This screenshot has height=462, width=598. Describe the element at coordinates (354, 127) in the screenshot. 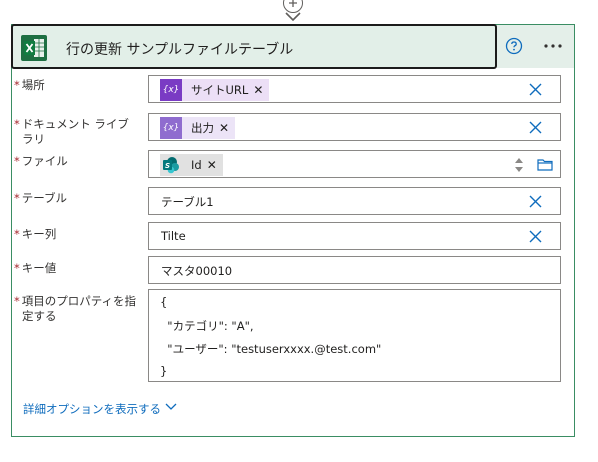

I see `document-library-field: {x} 出力 ✕` at that location.